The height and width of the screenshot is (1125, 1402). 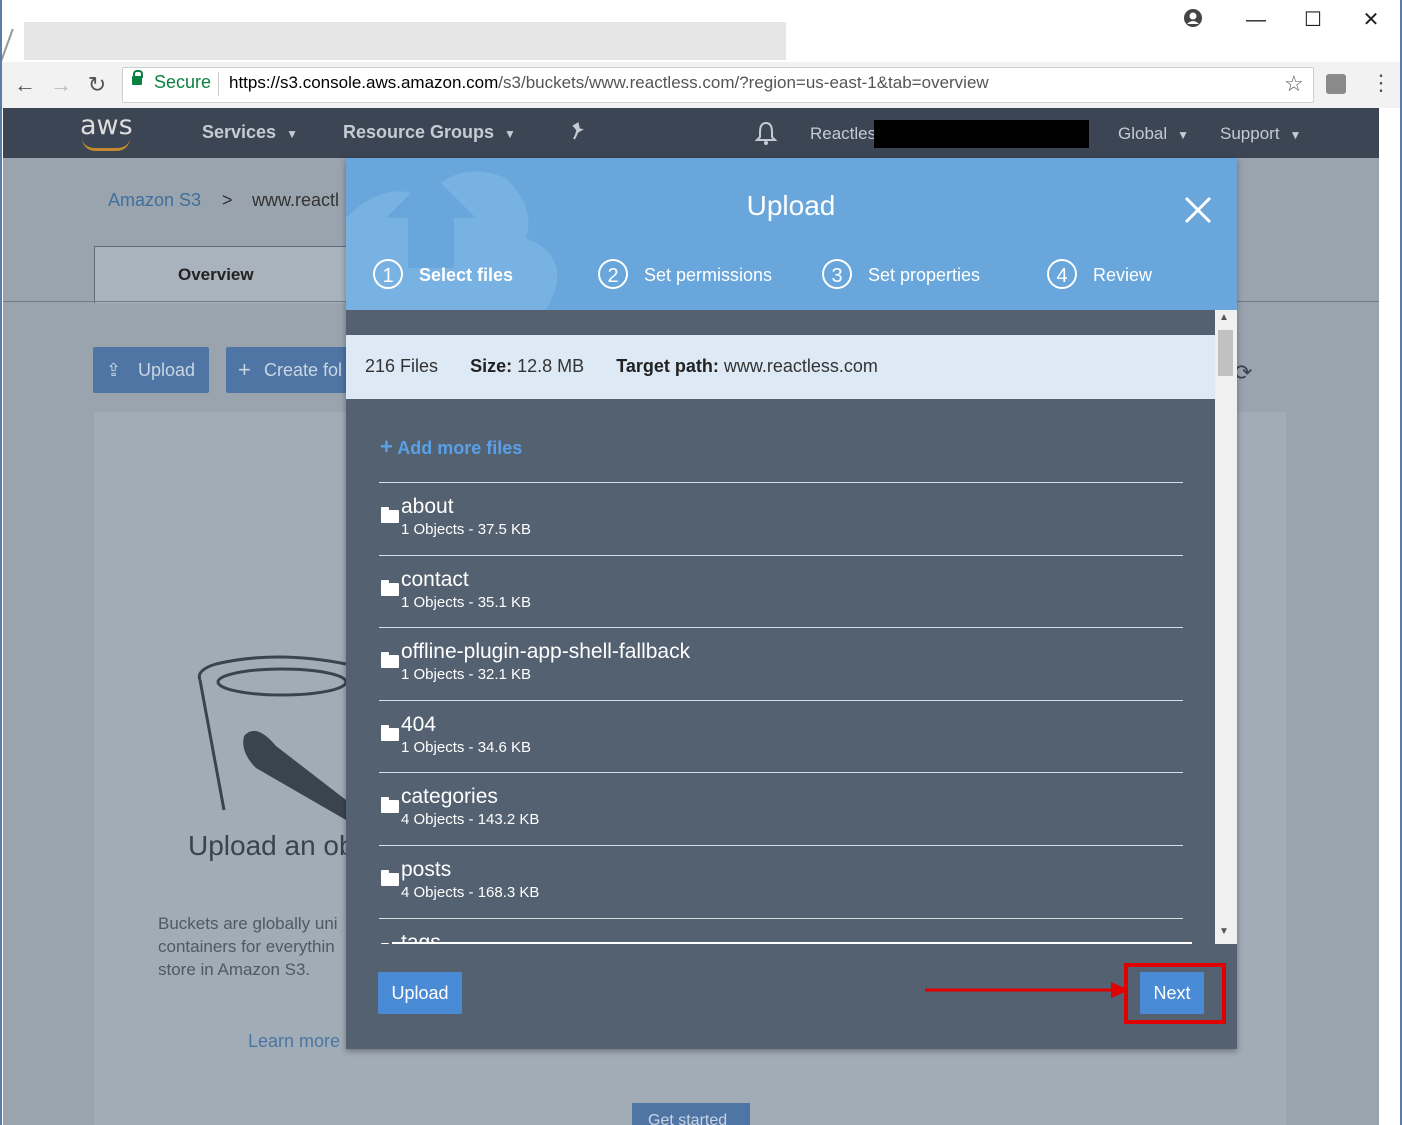 What do you see at coordinates (470, 819) in the screenshot?
I see `item-meta: 4 Objects - 143.2 KB` at bounding box center [470, 819].